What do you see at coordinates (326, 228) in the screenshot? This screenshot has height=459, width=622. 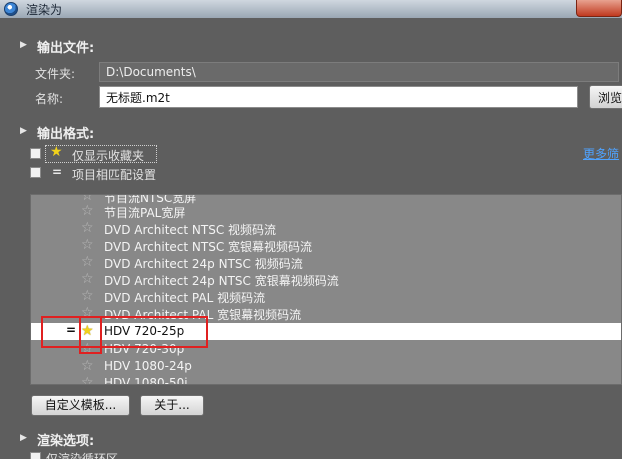 I see `list-item: ☆ DVD Architect NTSC 视频码流` at bounding box center [326, 228].